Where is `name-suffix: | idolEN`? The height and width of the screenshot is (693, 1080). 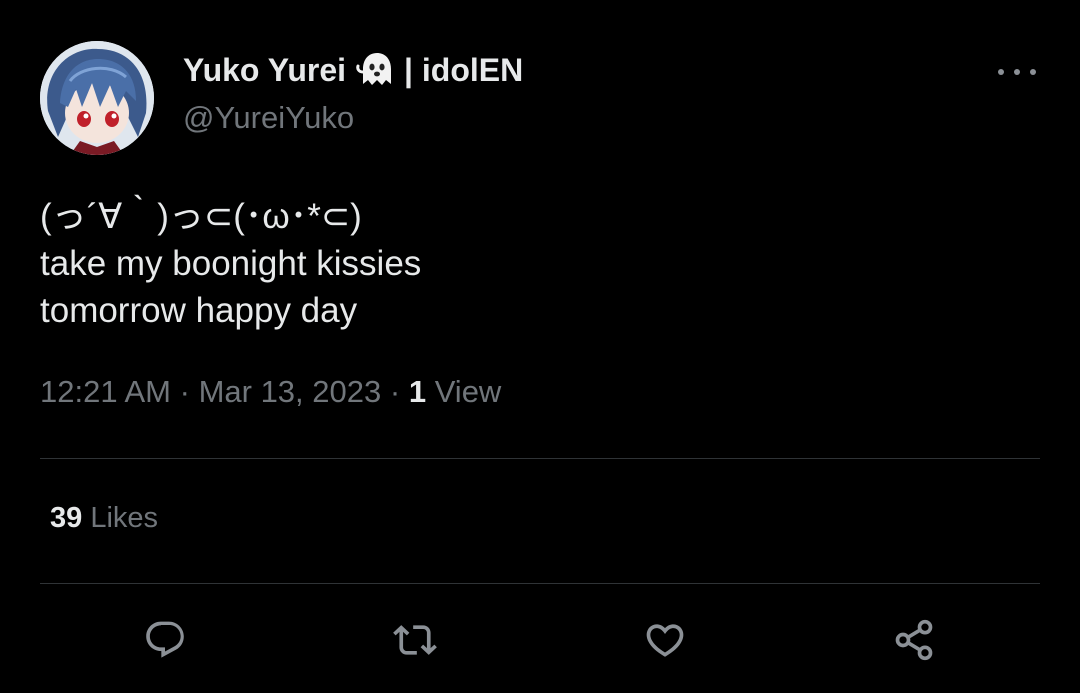 name-suffix: | idolEN is located at coordinates (464, 69).